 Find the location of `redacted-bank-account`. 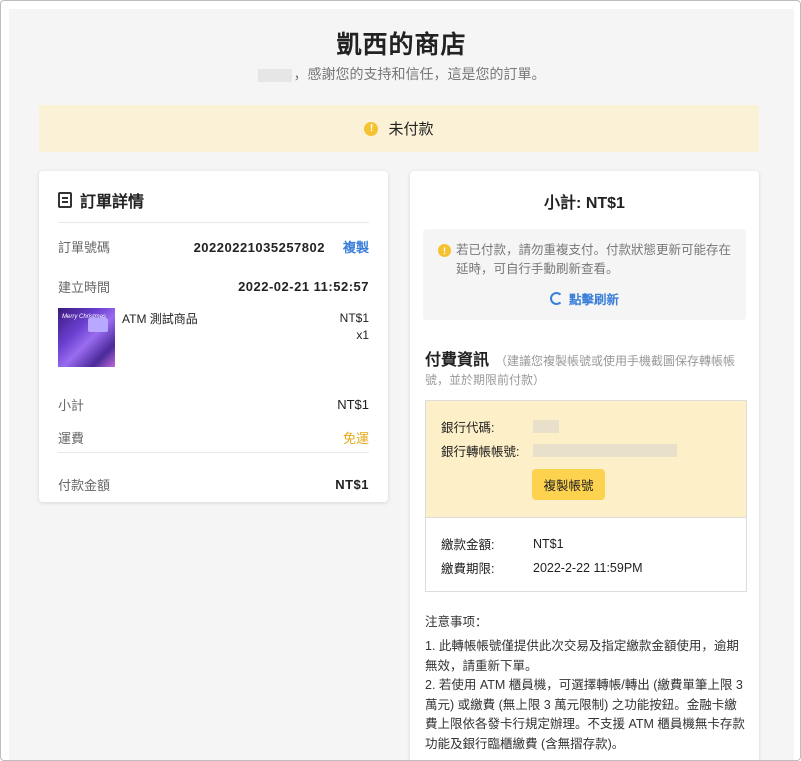

redacted-bank-account is located at coordinates (605, 450).